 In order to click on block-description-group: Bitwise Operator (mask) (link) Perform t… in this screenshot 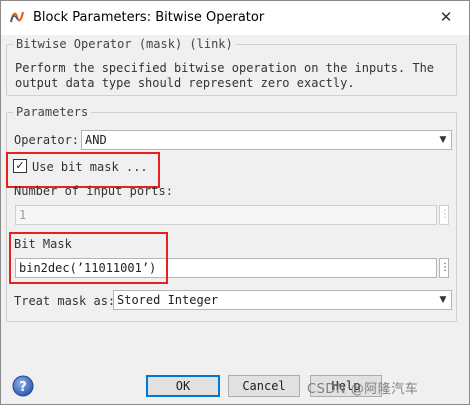, I will do `click(231, 66)`.